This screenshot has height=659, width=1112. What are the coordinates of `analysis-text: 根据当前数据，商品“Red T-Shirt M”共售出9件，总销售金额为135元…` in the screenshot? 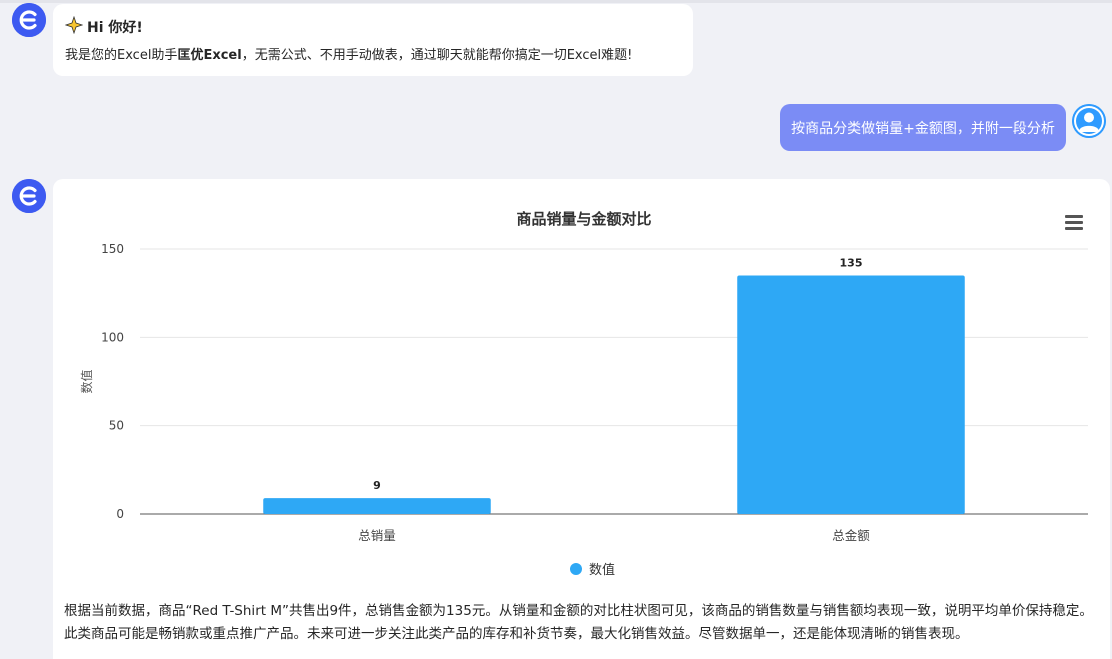 It's located at (578, 622).